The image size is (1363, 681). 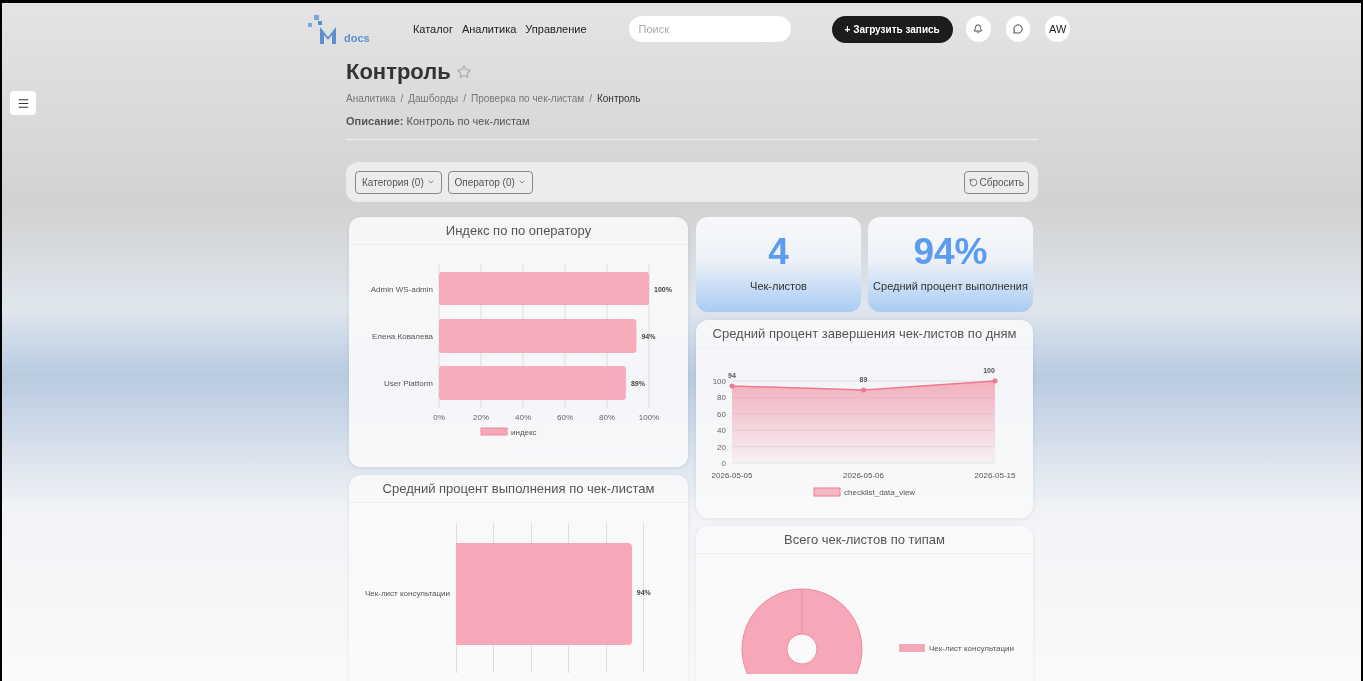 What do you see at coordinates (518, 231) in the screenshot?
I see `chart-title: Индекс по по оператору` at bounding box center [518, 231].